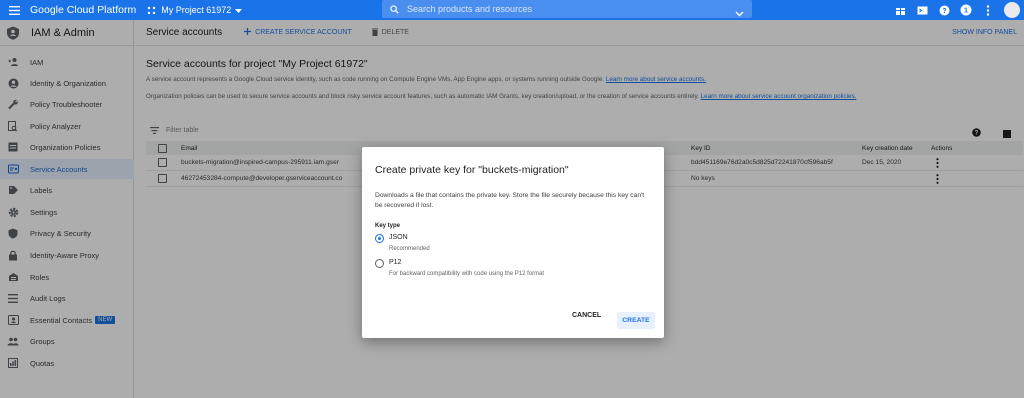  Describe the element at coordinates (151, 10) in the screenshot. I see `project-dots-icon` at that location.